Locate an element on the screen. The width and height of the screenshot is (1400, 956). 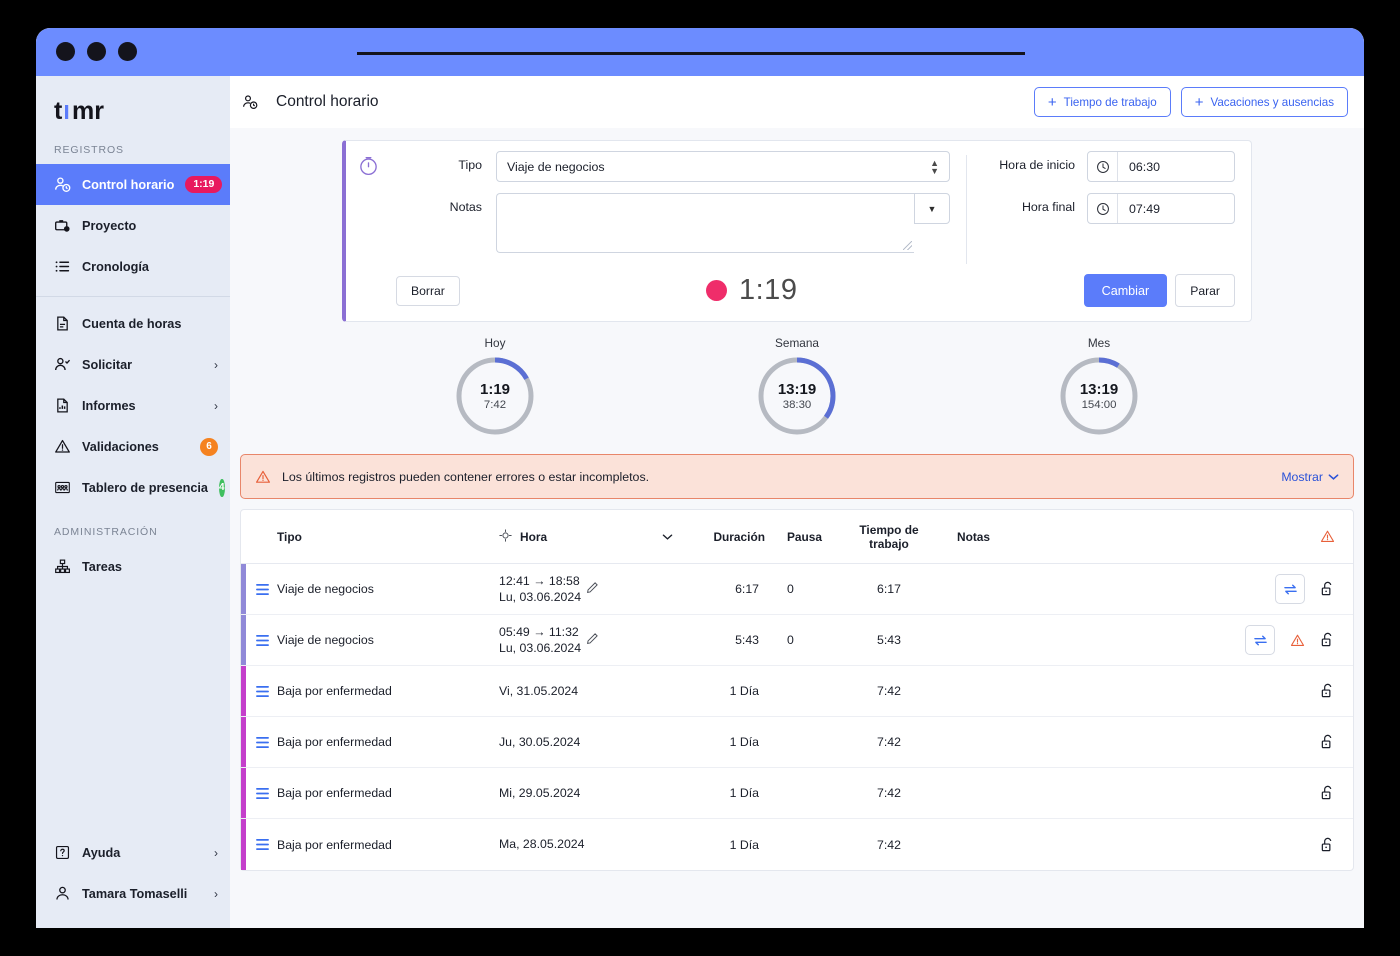
page-title: Control horario is located at coordinates (327, 101).